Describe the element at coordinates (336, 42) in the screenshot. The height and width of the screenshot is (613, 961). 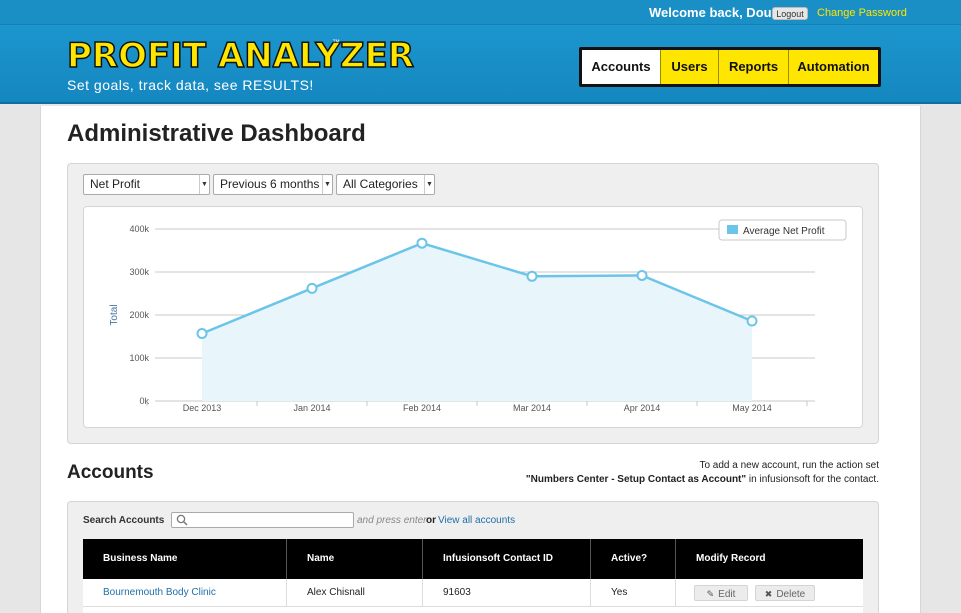
I see `trademark-mark: ™` at that location.